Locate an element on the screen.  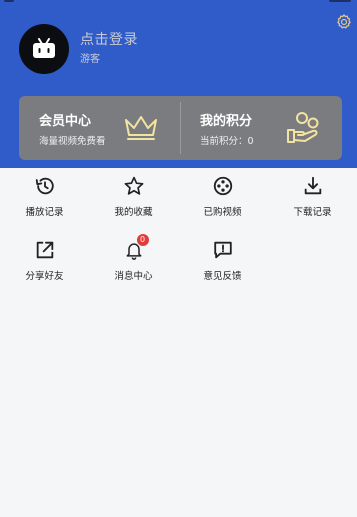
status-bar-left is located at coordinates (9, 1).